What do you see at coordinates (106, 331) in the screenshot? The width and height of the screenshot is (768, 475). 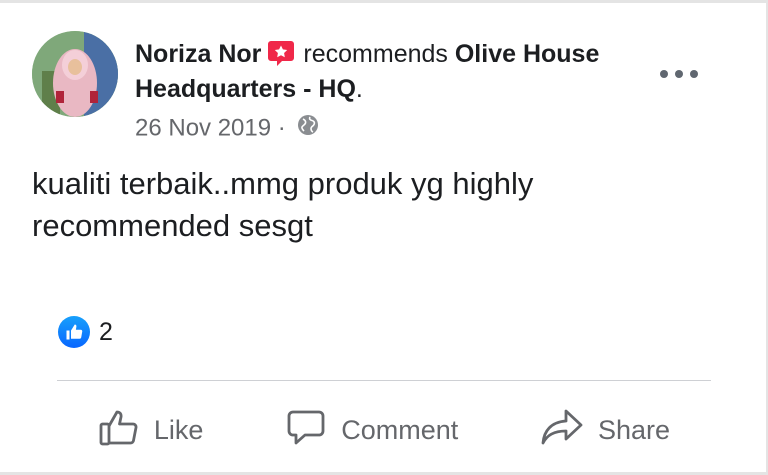 I see `reaction-count: 2` at bounding box center [106, 331].